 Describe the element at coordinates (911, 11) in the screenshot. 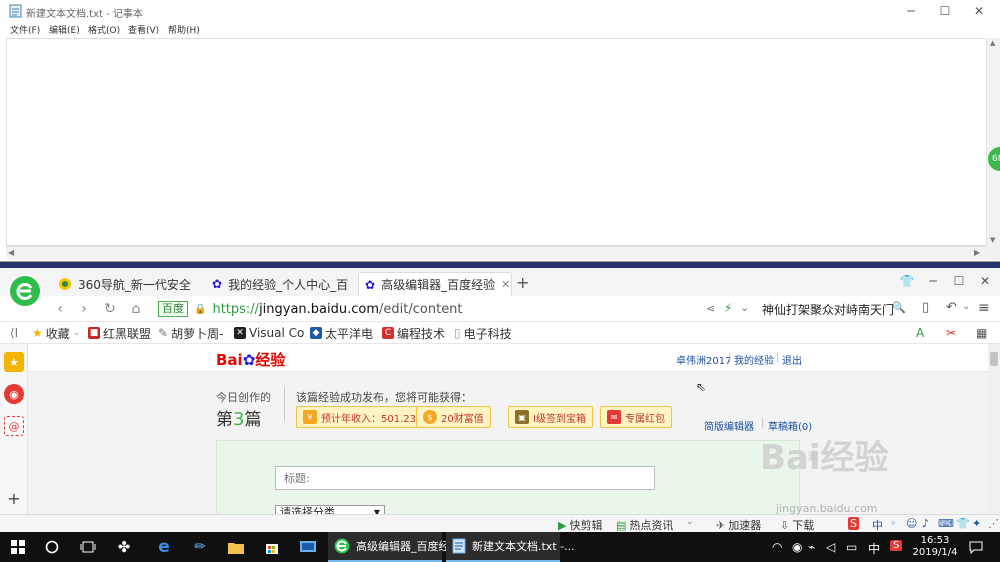

I see `minimize-button: ─` at that location.